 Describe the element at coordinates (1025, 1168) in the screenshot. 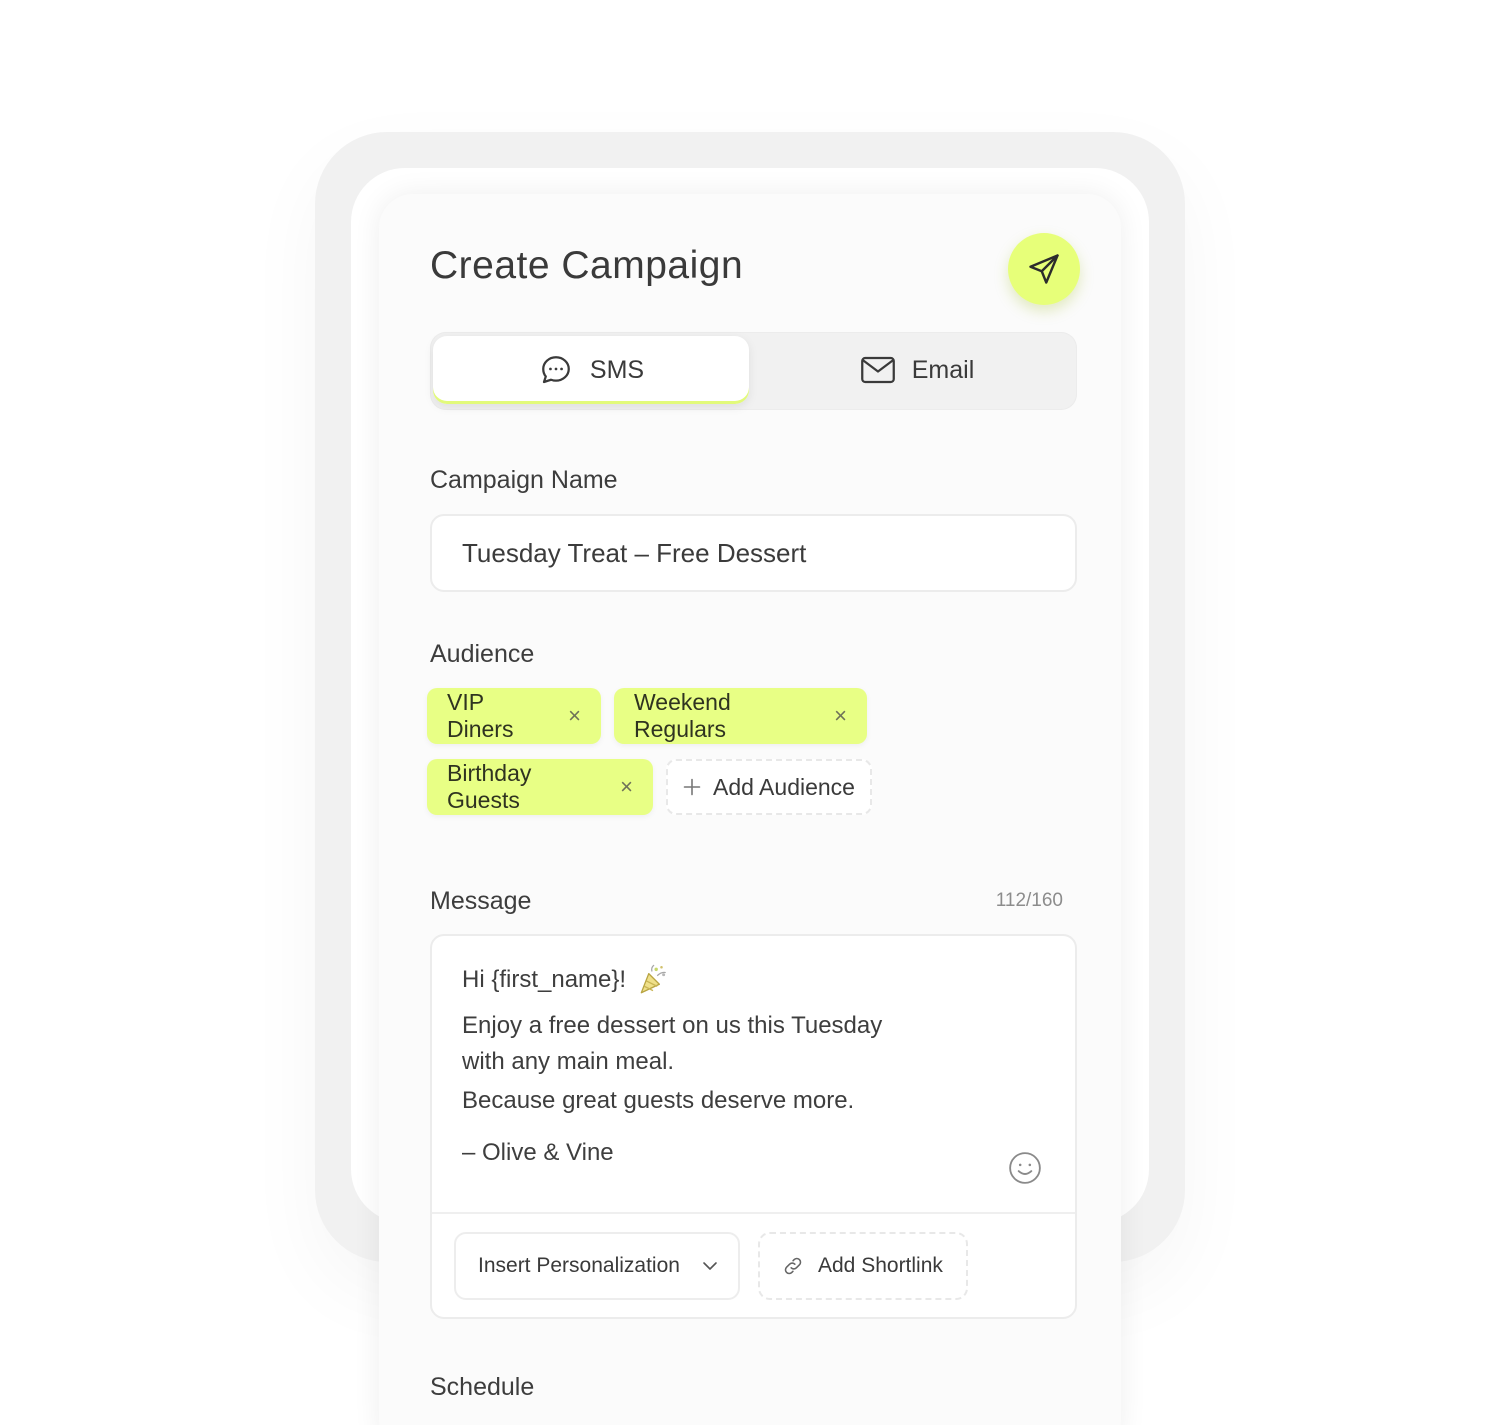

I see `smiley-icon` at that location.